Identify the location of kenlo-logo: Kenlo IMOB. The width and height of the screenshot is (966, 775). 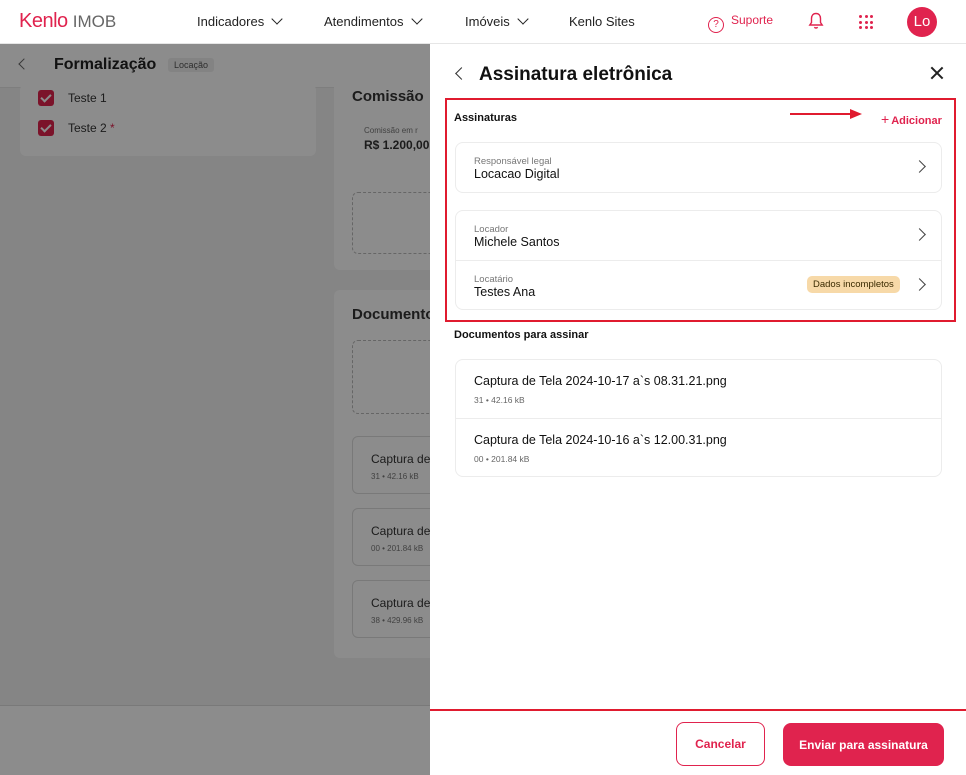
(67, 21).